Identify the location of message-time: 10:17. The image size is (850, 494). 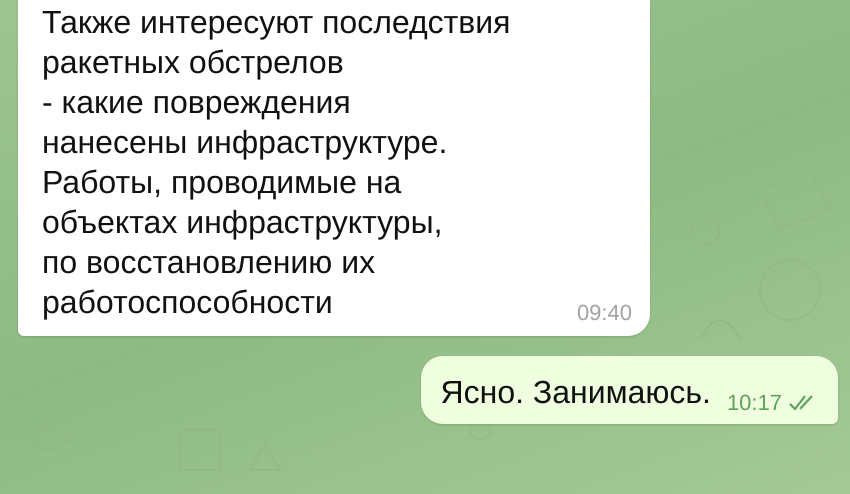
(754, 403).